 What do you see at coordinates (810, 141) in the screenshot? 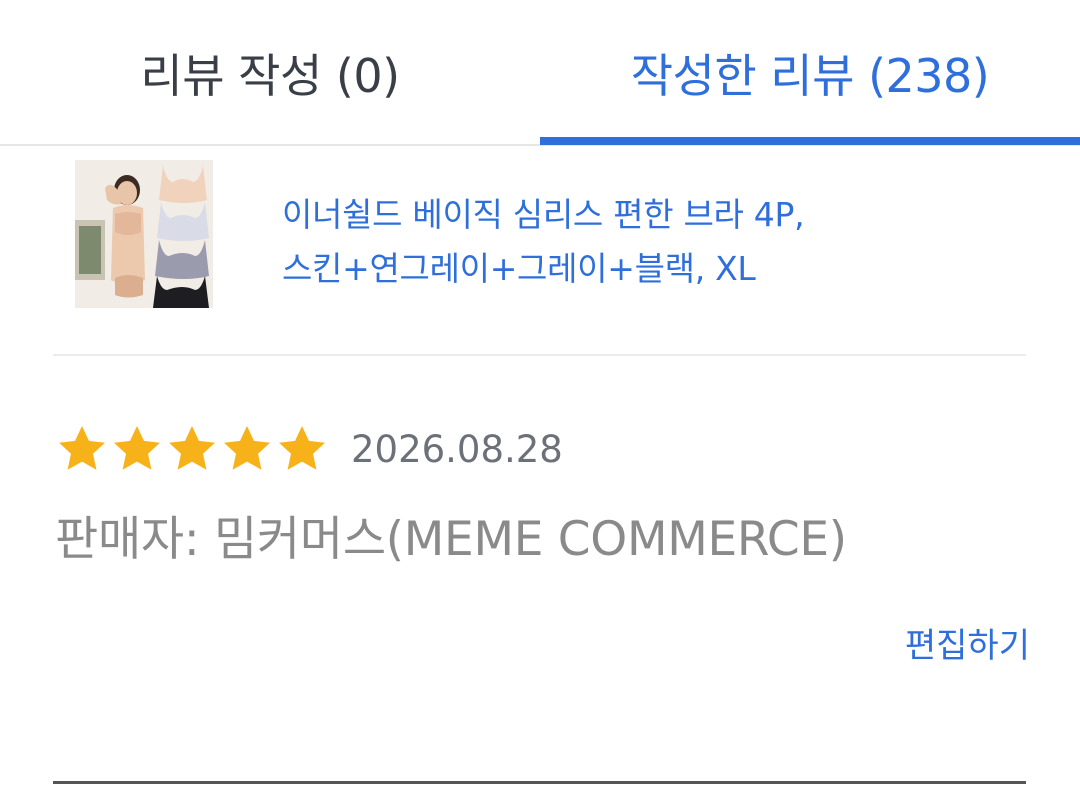
I see `active-tab-indicator` at bounding box center [810, 141].